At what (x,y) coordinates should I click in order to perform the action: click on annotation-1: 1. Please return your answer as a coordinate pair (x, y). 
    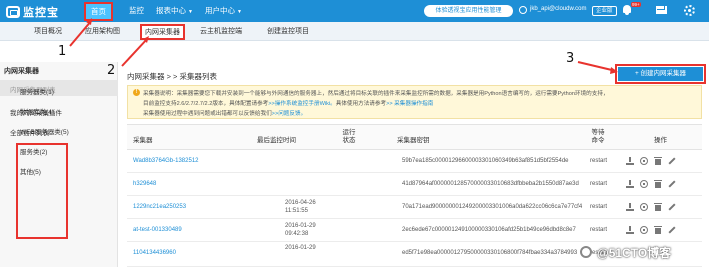
    Looking at the image, I should click on (62, 51).